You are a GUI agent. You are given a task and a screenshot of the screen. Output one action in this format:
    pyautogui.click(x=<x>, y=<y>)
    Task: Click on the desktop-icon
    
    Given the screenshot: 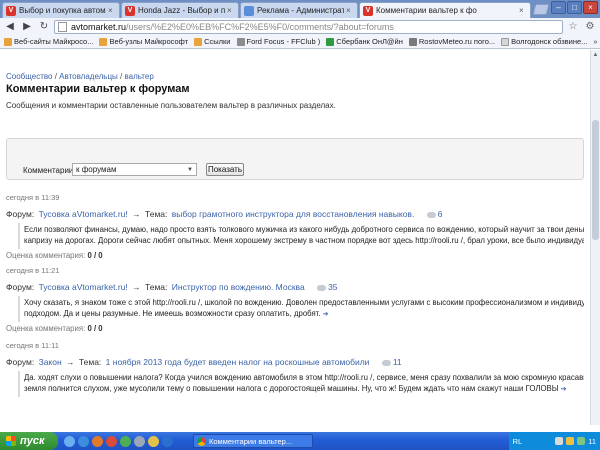 What is the action you would take?
    pyautogui.click(x=69, y=441)
    